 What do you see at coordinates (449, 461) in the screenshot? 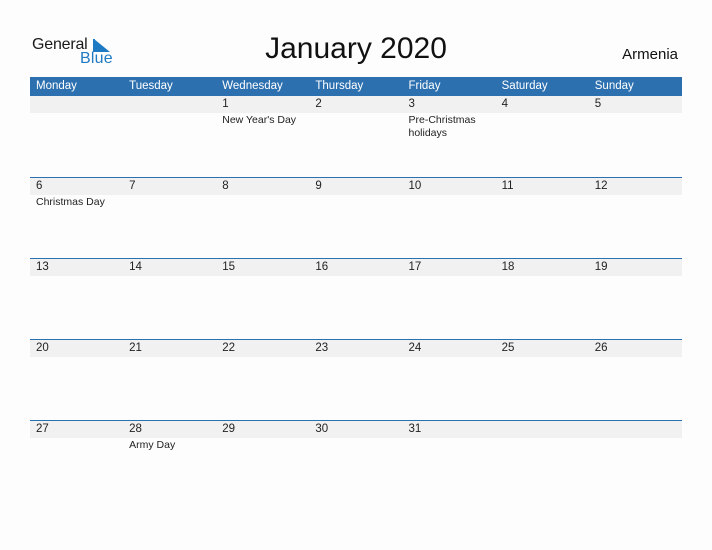
I see `day-cell: 31` at bounding box center [449, 461].